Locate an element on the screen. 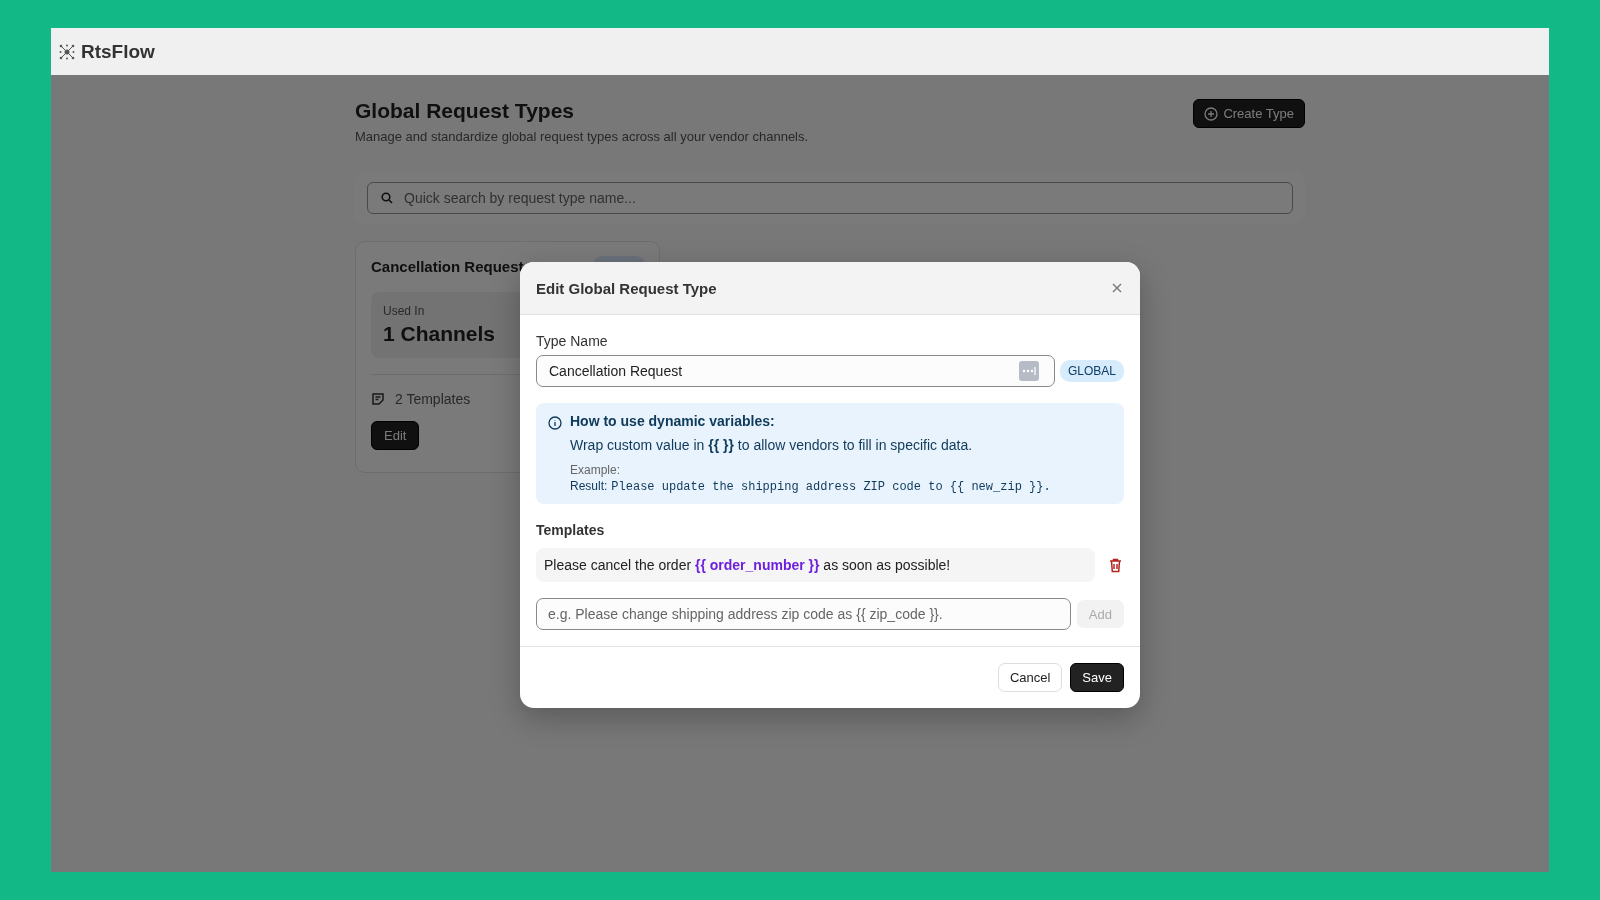 The image size is (1600, 900). card-title: Cancellation Request is located at coordinates (447, 267).